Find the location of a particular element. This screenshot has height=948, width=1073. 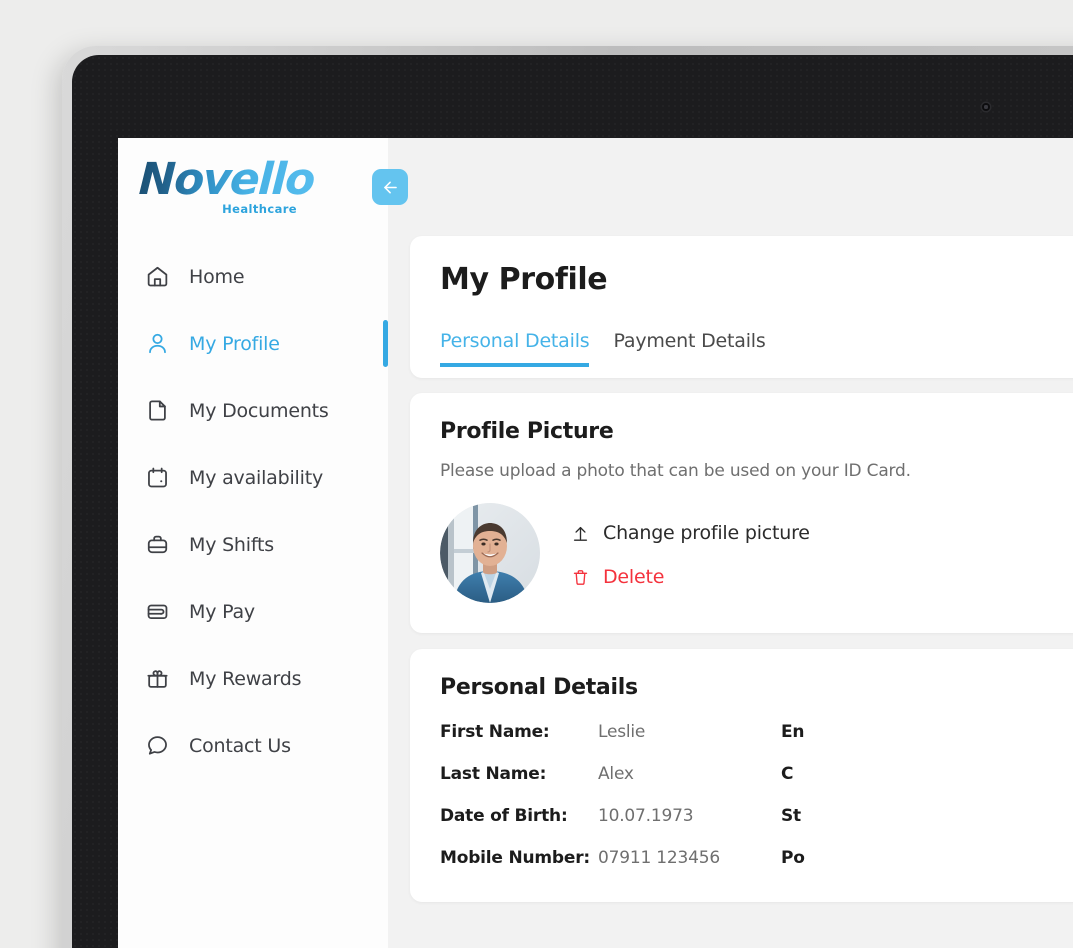

chat-bubble-icon is located at coordinates (157, 745).